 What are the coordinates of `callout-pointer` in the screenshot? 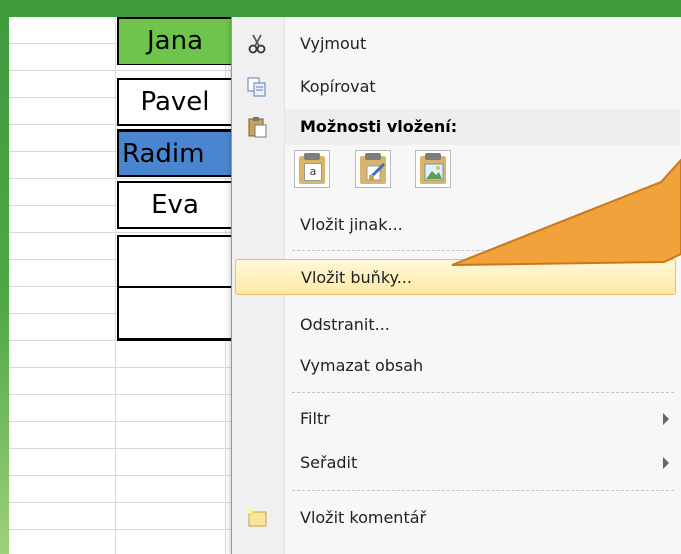 It's located at (566, 212).